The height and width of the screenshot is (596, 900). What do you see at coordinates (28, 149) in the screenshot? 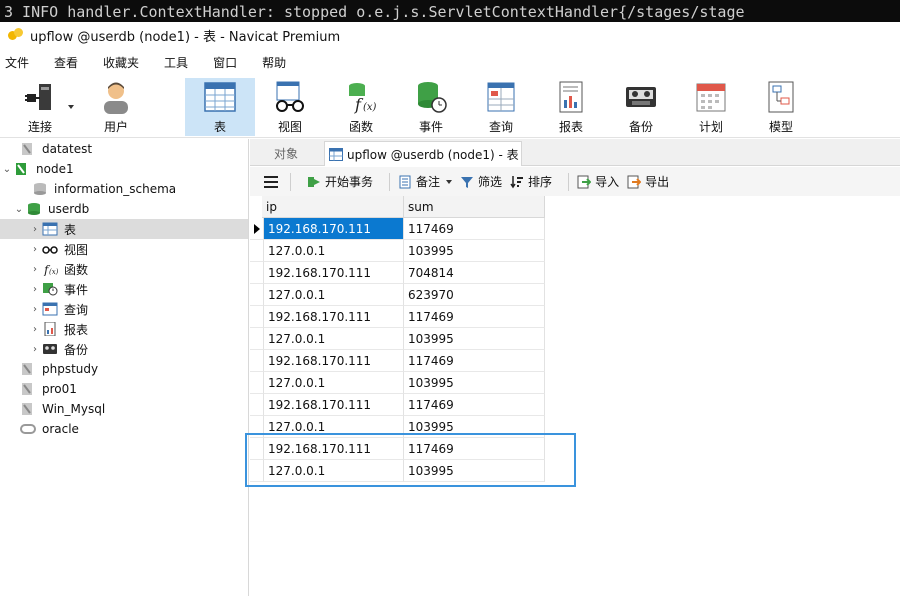
I see `connection-icon` at bounding box center [28, 149].